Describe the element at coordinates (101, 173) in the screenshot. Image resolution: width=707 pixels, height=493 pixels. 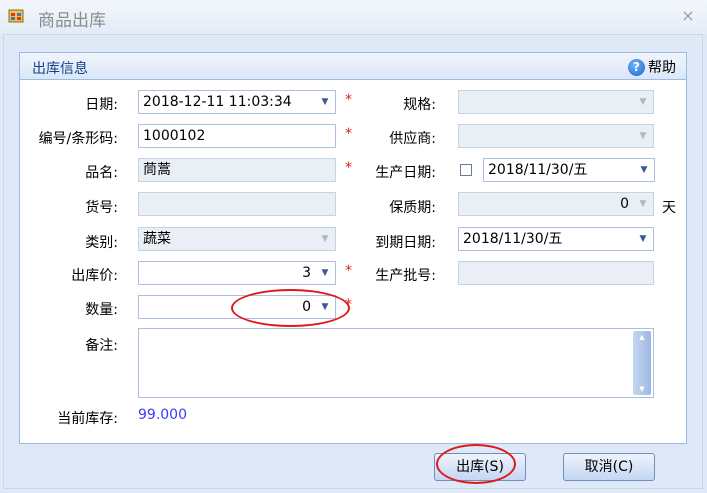
I see `name-label: 品名:` at that location.